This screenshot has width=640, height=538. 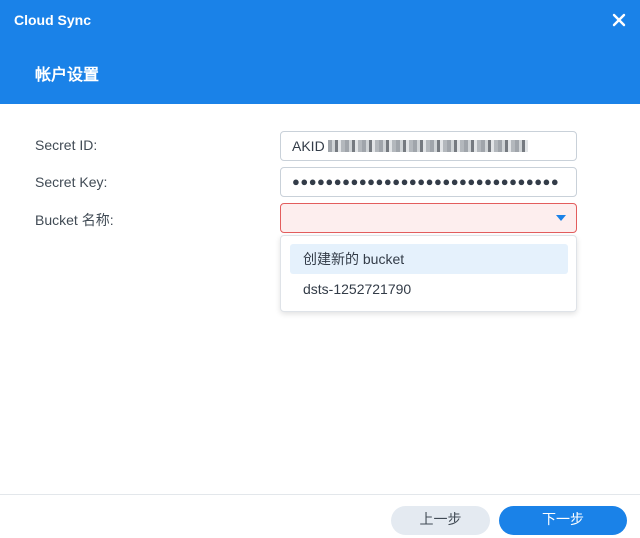 What do you see at coordinates (320, 494) in the screenshot?
I see `footer-divider` at bounding box center [320, 494].